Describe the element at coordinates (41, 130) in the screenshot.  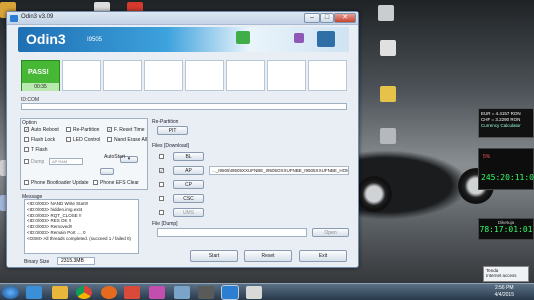
I see `auto-reboot-checkbox: ✓ Auto Reboot` at that location.